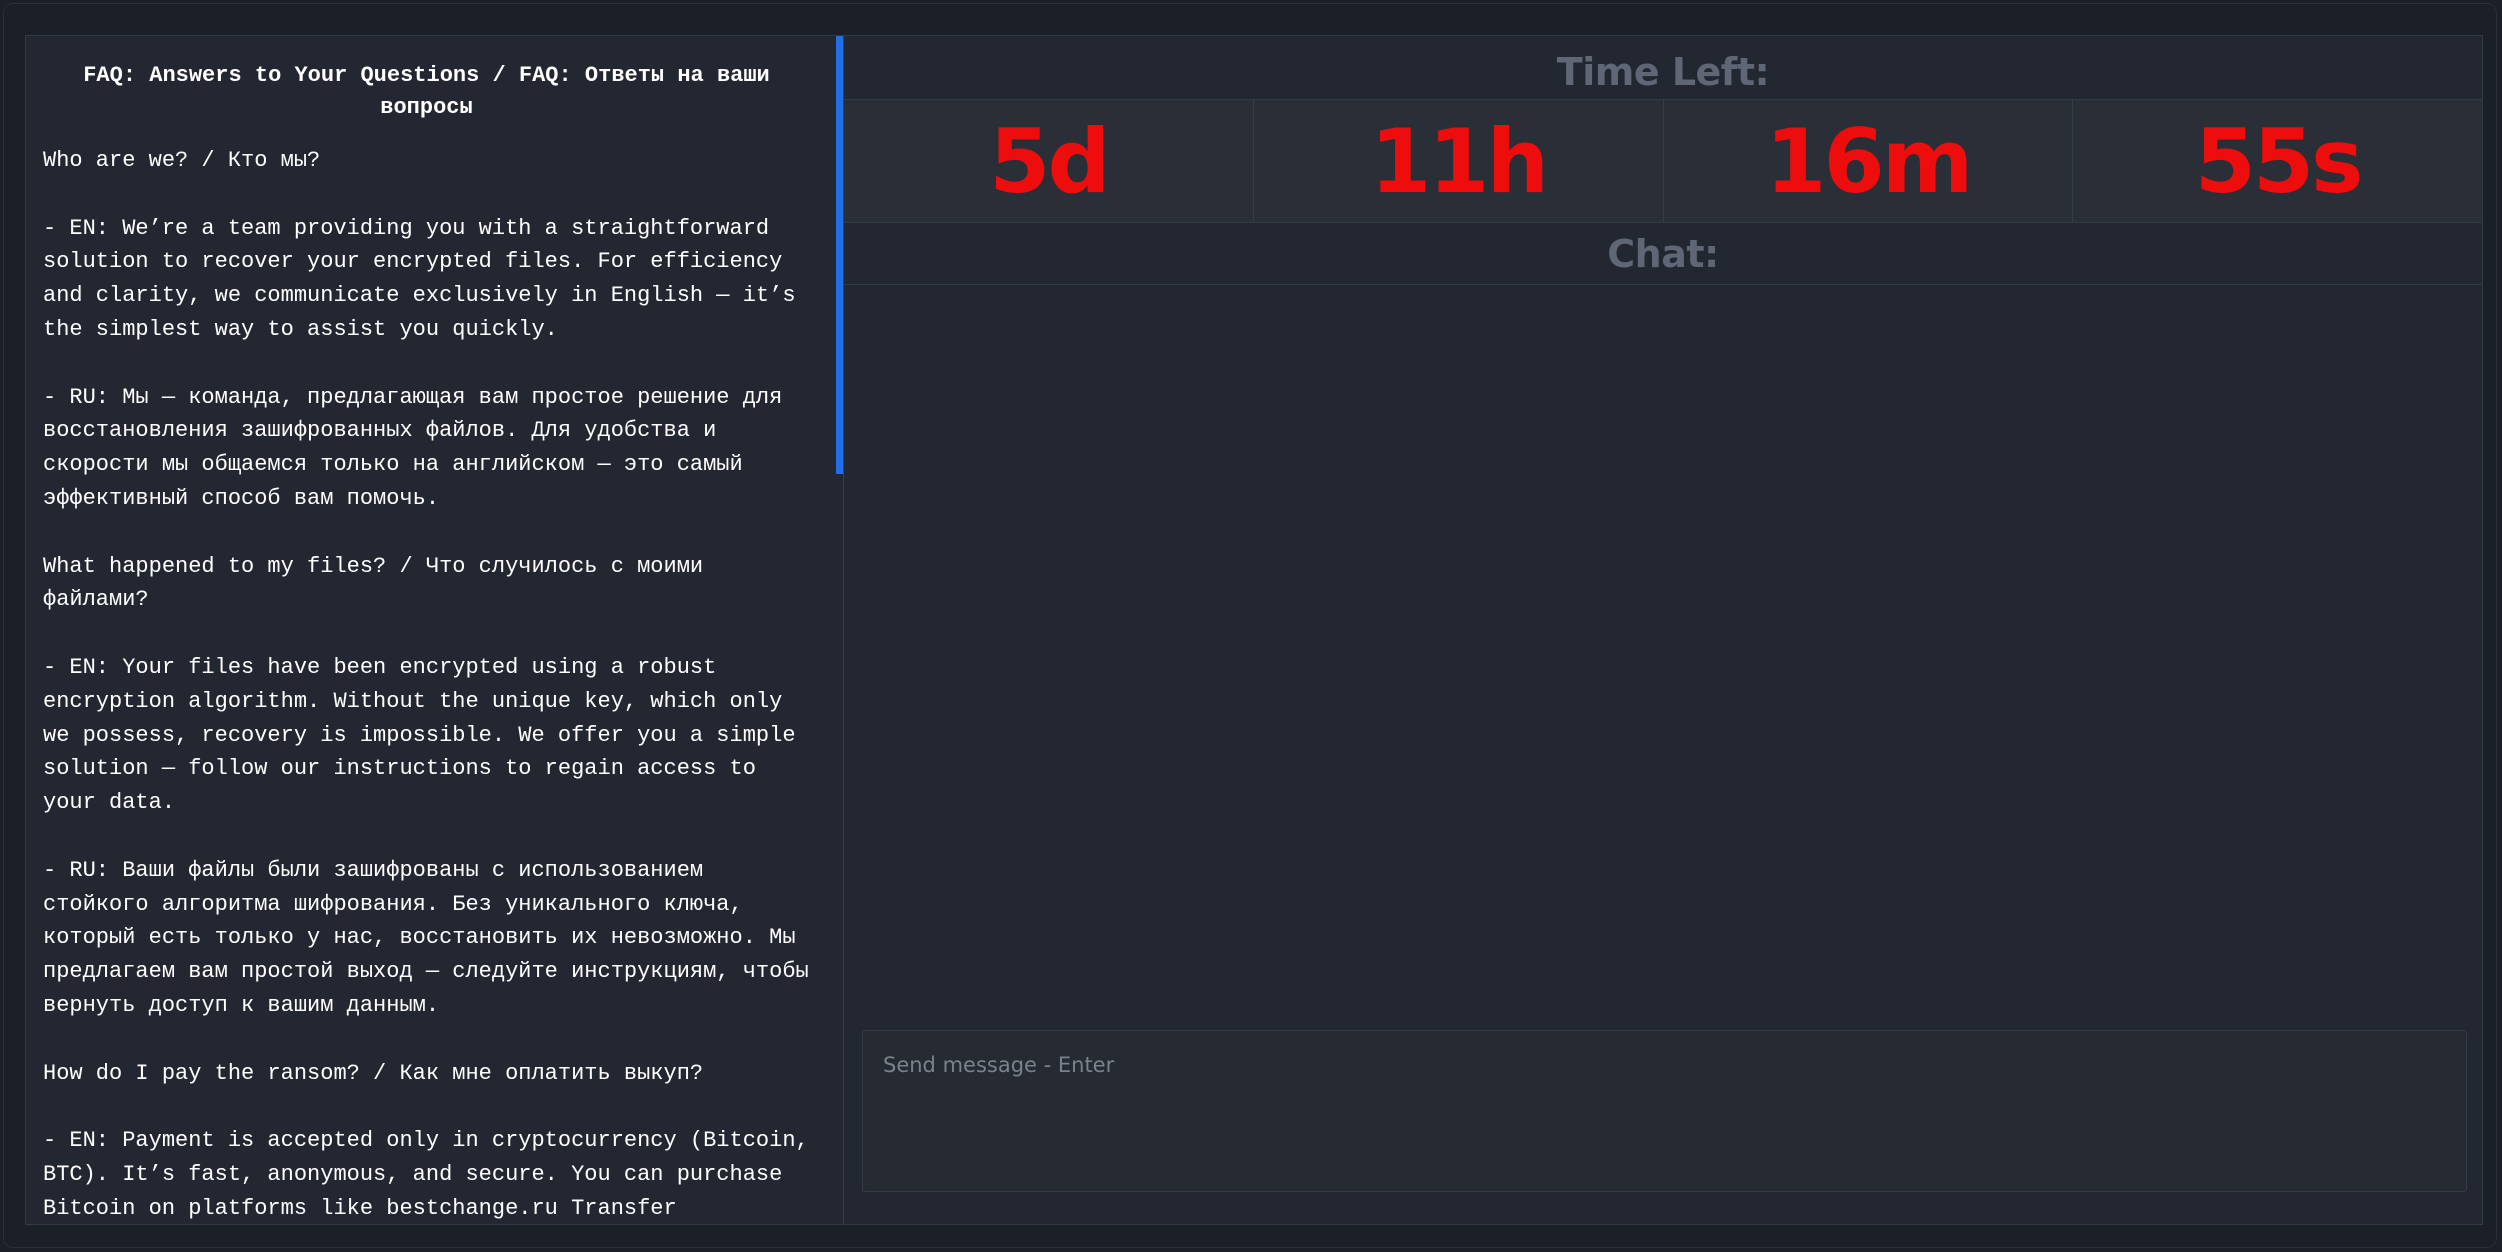  What do you see at coordinates (1663, 72) in the screenshot?
I see `timer-label: Time Left:` at bounding box center [1663, 72].